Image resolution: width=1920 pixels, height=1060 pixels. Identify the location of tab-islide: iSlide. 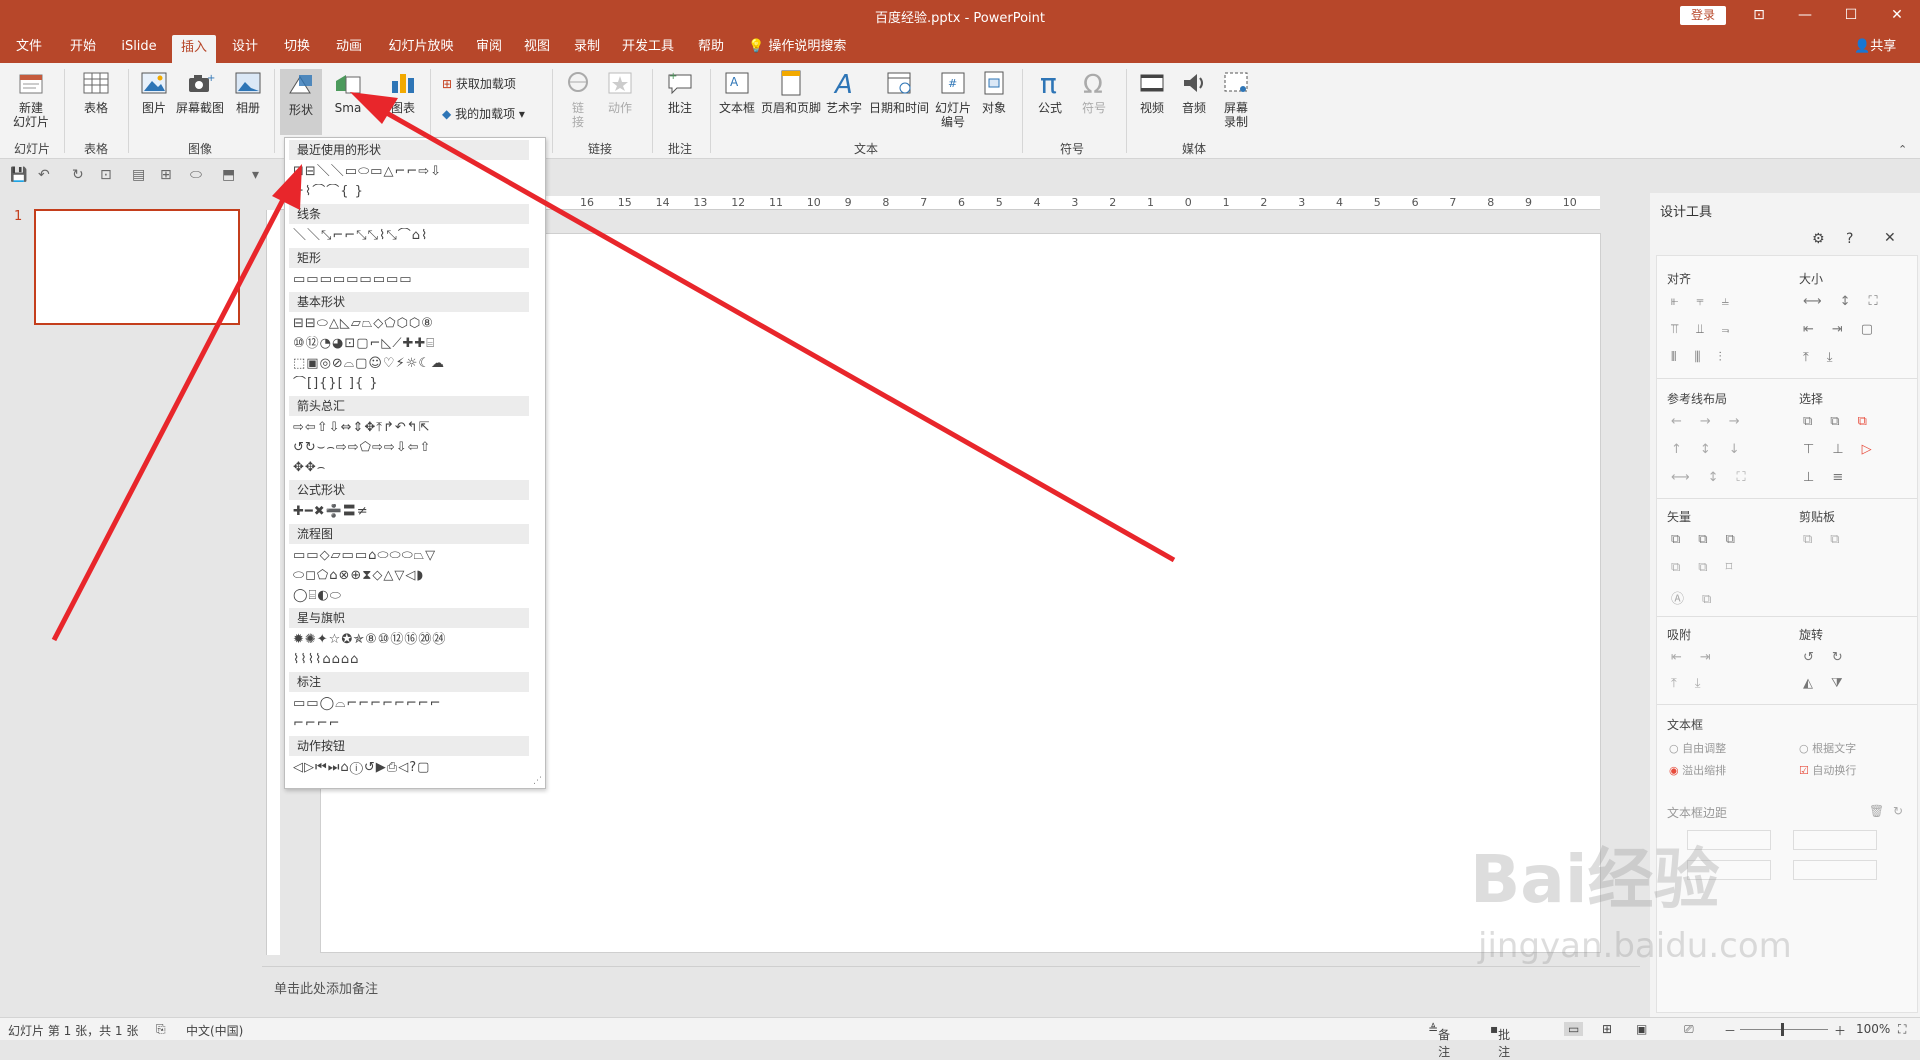
(139, 47).